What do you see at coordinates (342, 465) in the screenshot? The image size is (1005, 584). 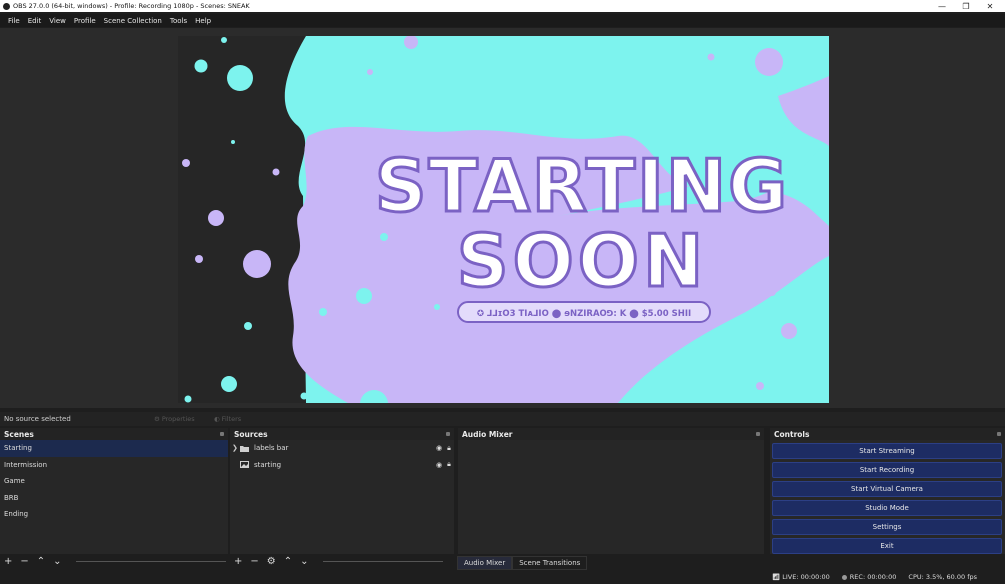 I see `source-item-starting: starting ◉ 🔒︎` at bounding box center [342, 465].